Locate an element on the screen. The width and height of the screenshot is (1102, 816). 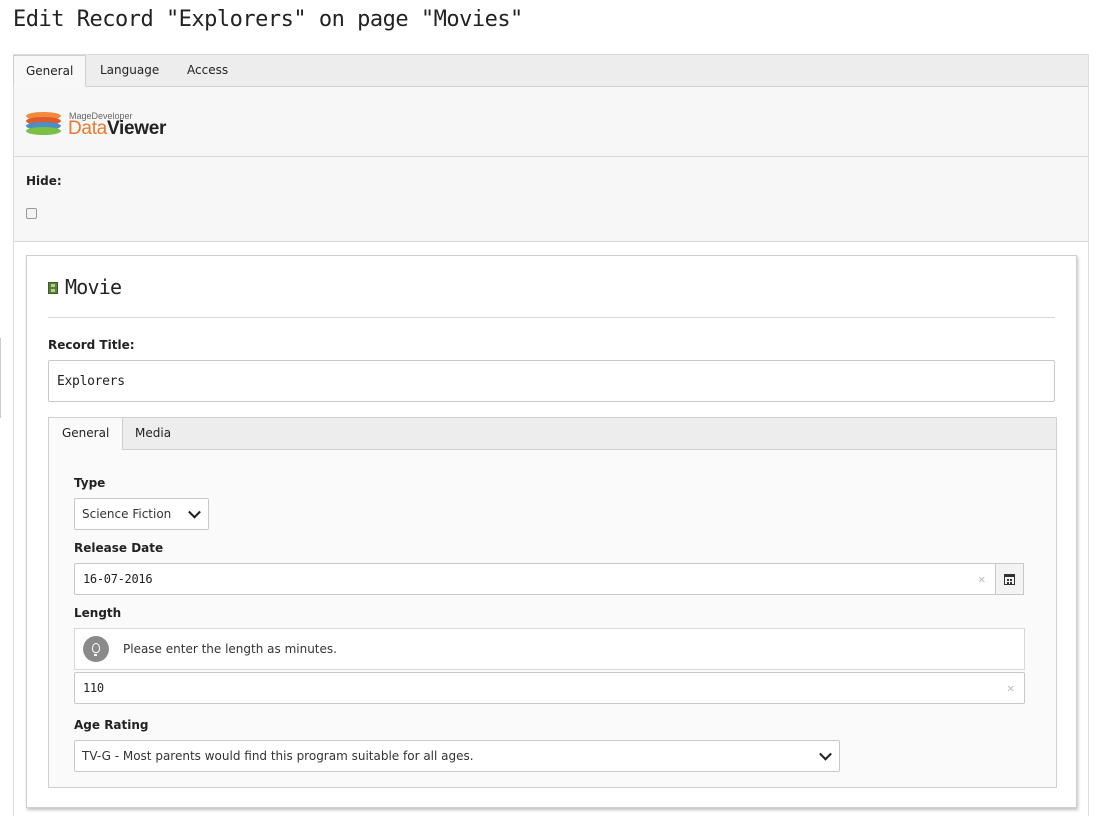
logo-wordmark: DataViewer is located at coordinates (117, 128).